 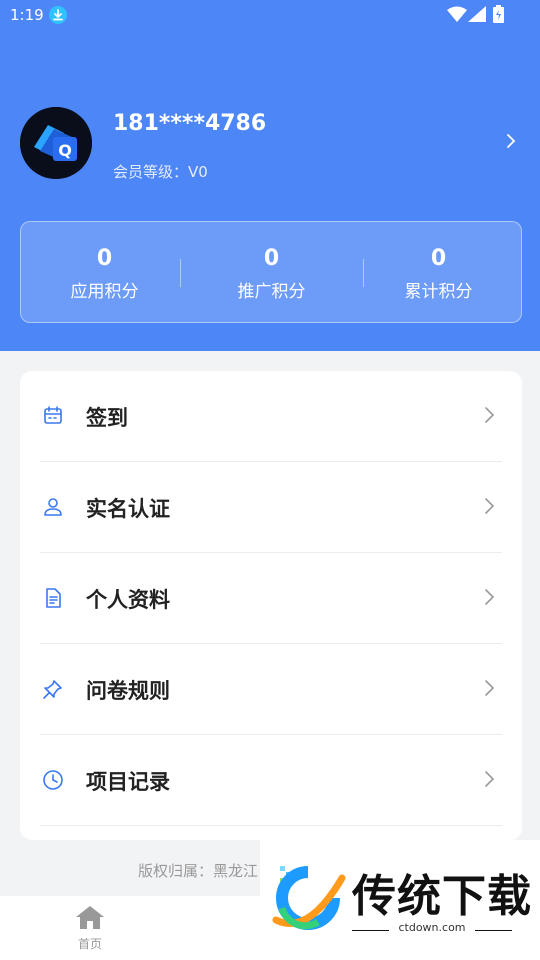 What do you see at coordinates (271, 598) in the screenshot?
I see `menu-item-profile: 个人资料` at bounding box center [271, 598].